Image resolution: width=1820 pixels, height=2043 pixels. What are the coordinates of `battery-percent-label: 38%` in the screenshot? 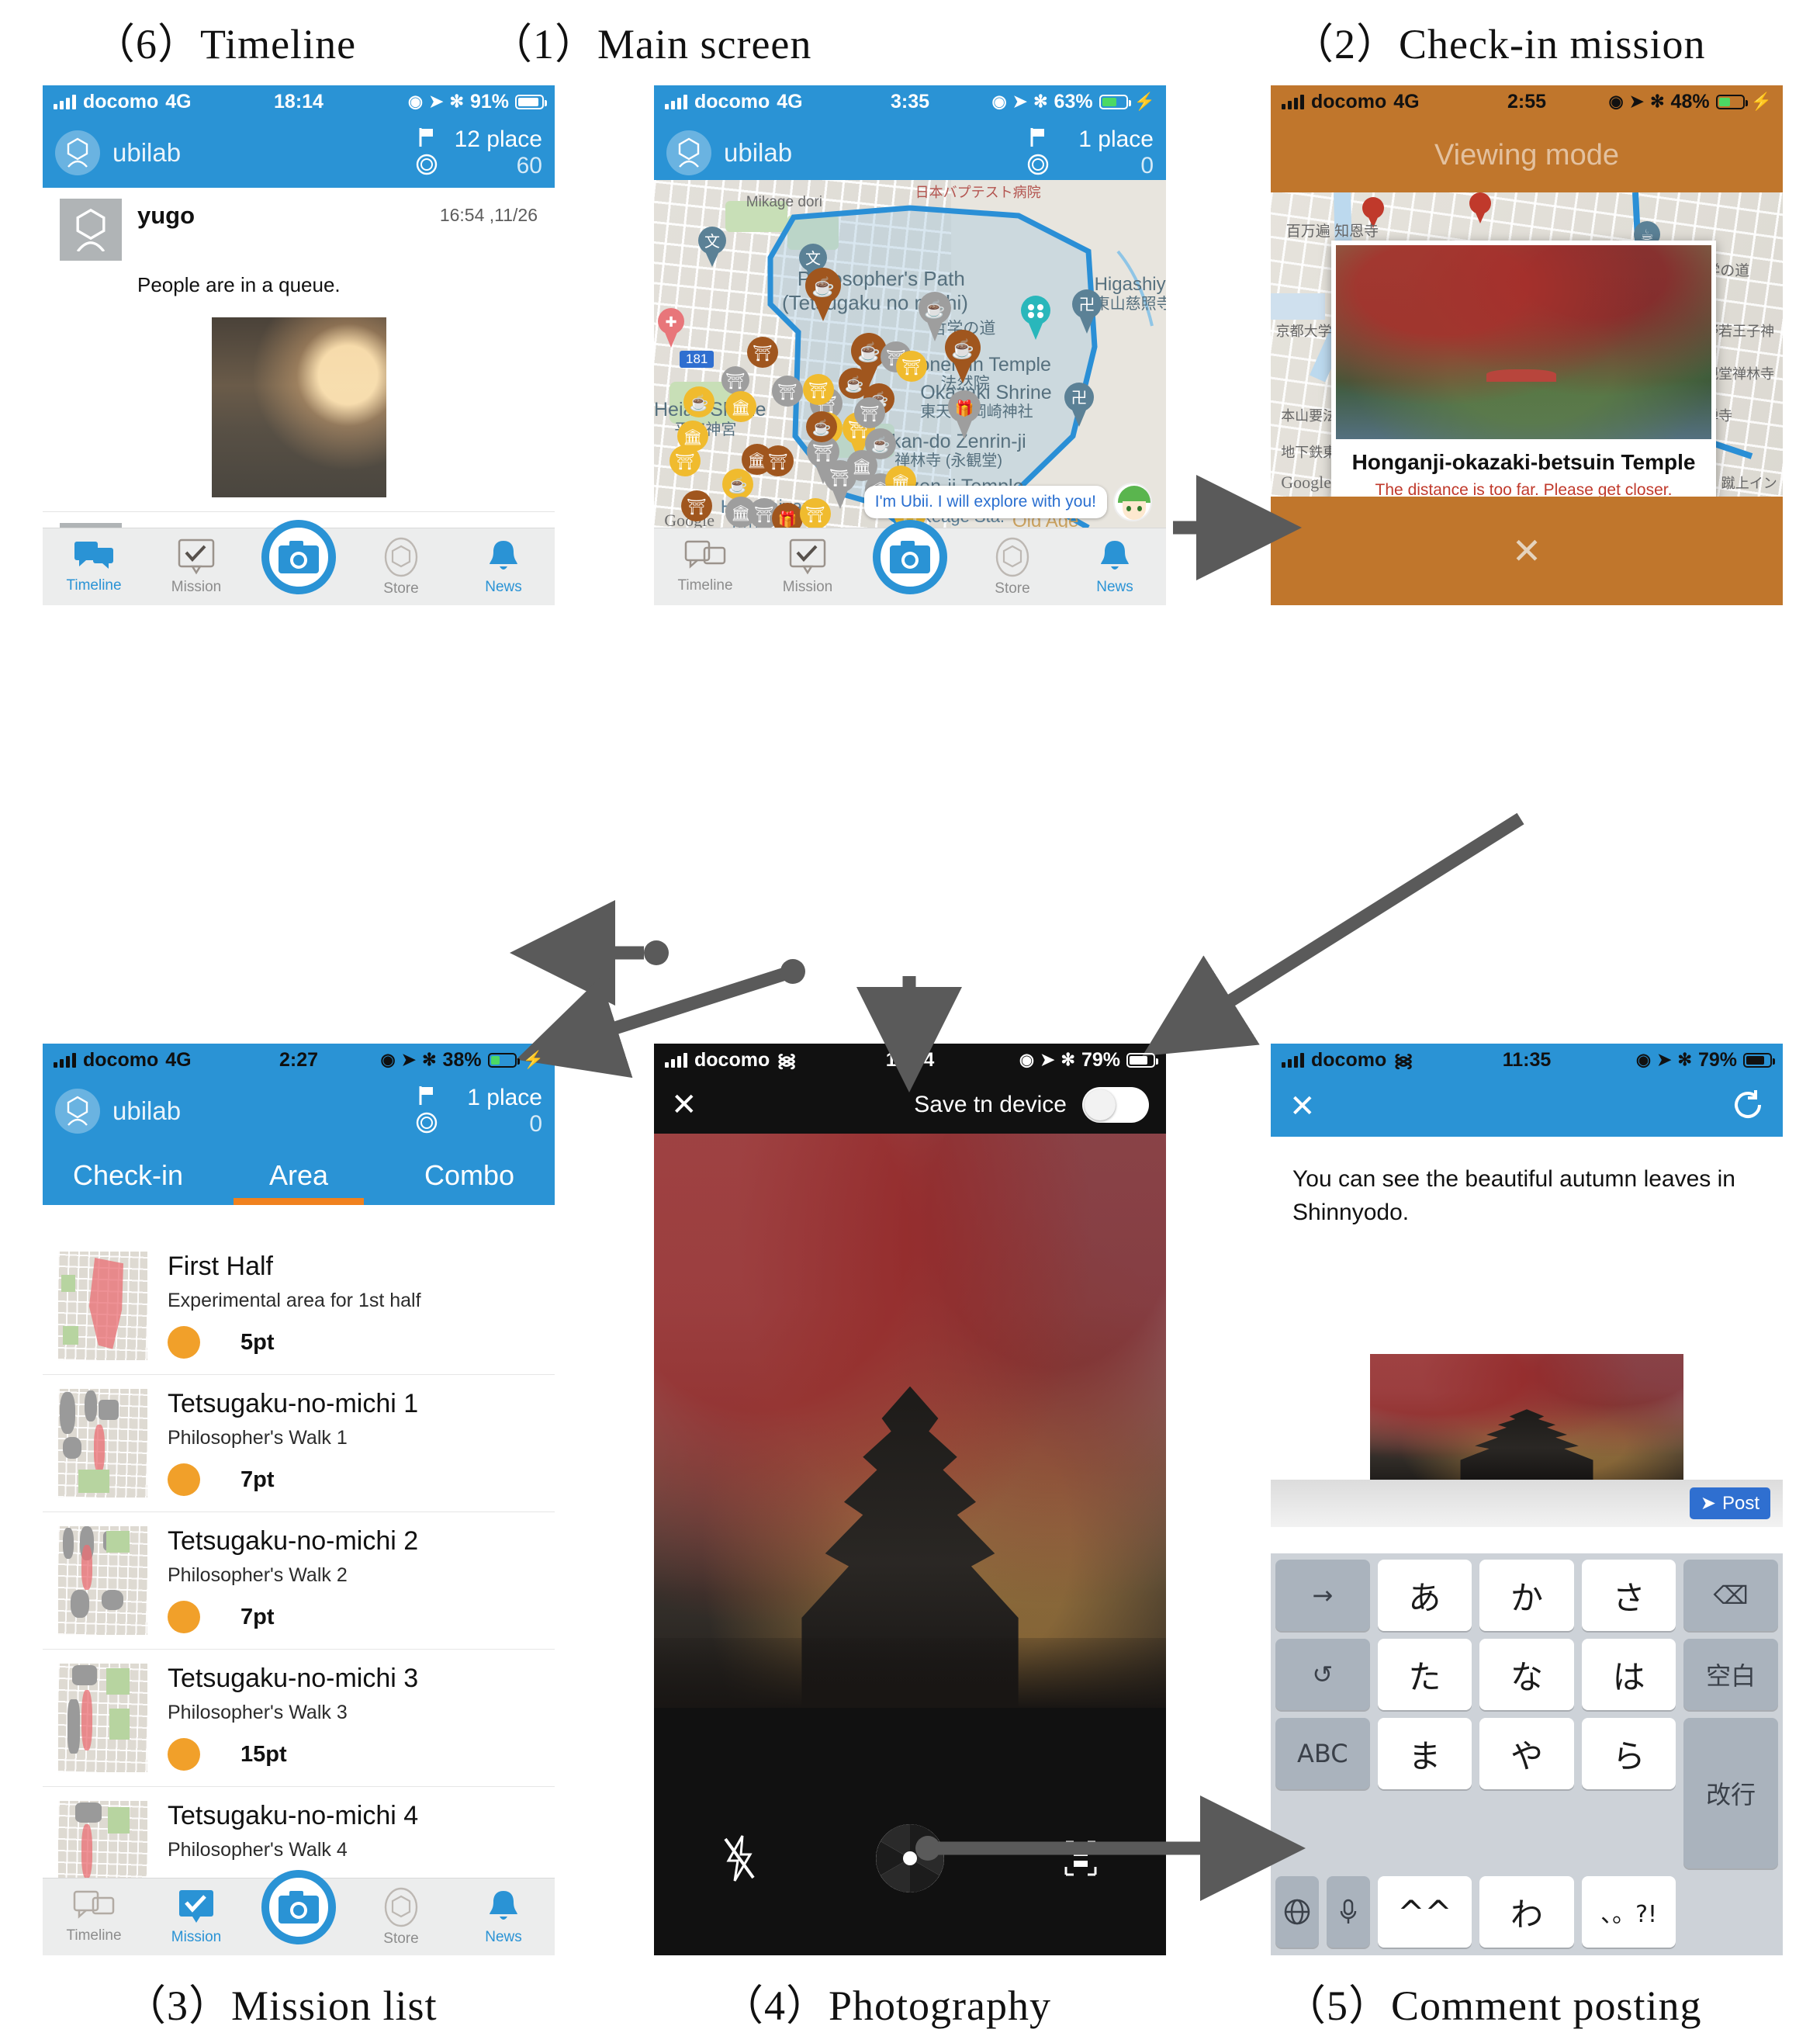 It's located at (462, 1059).